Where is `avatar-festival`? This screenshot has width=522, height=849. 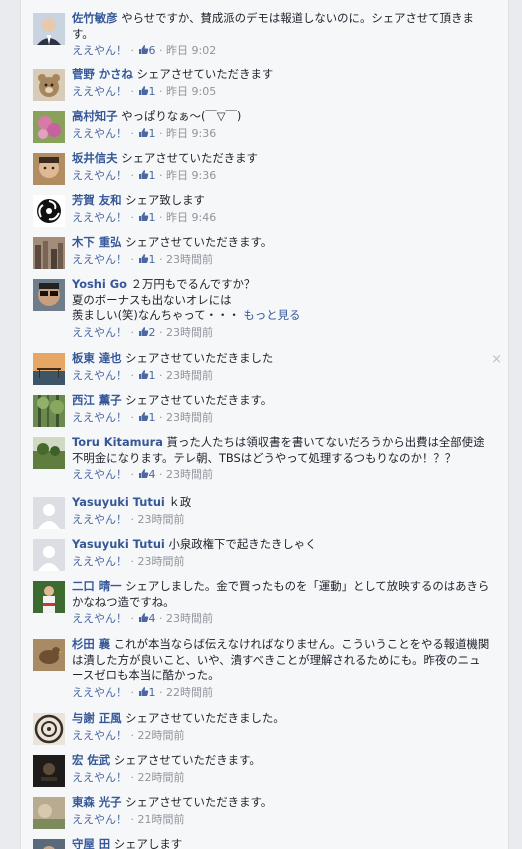 avatar-festival is located at coordinates (49, 597).